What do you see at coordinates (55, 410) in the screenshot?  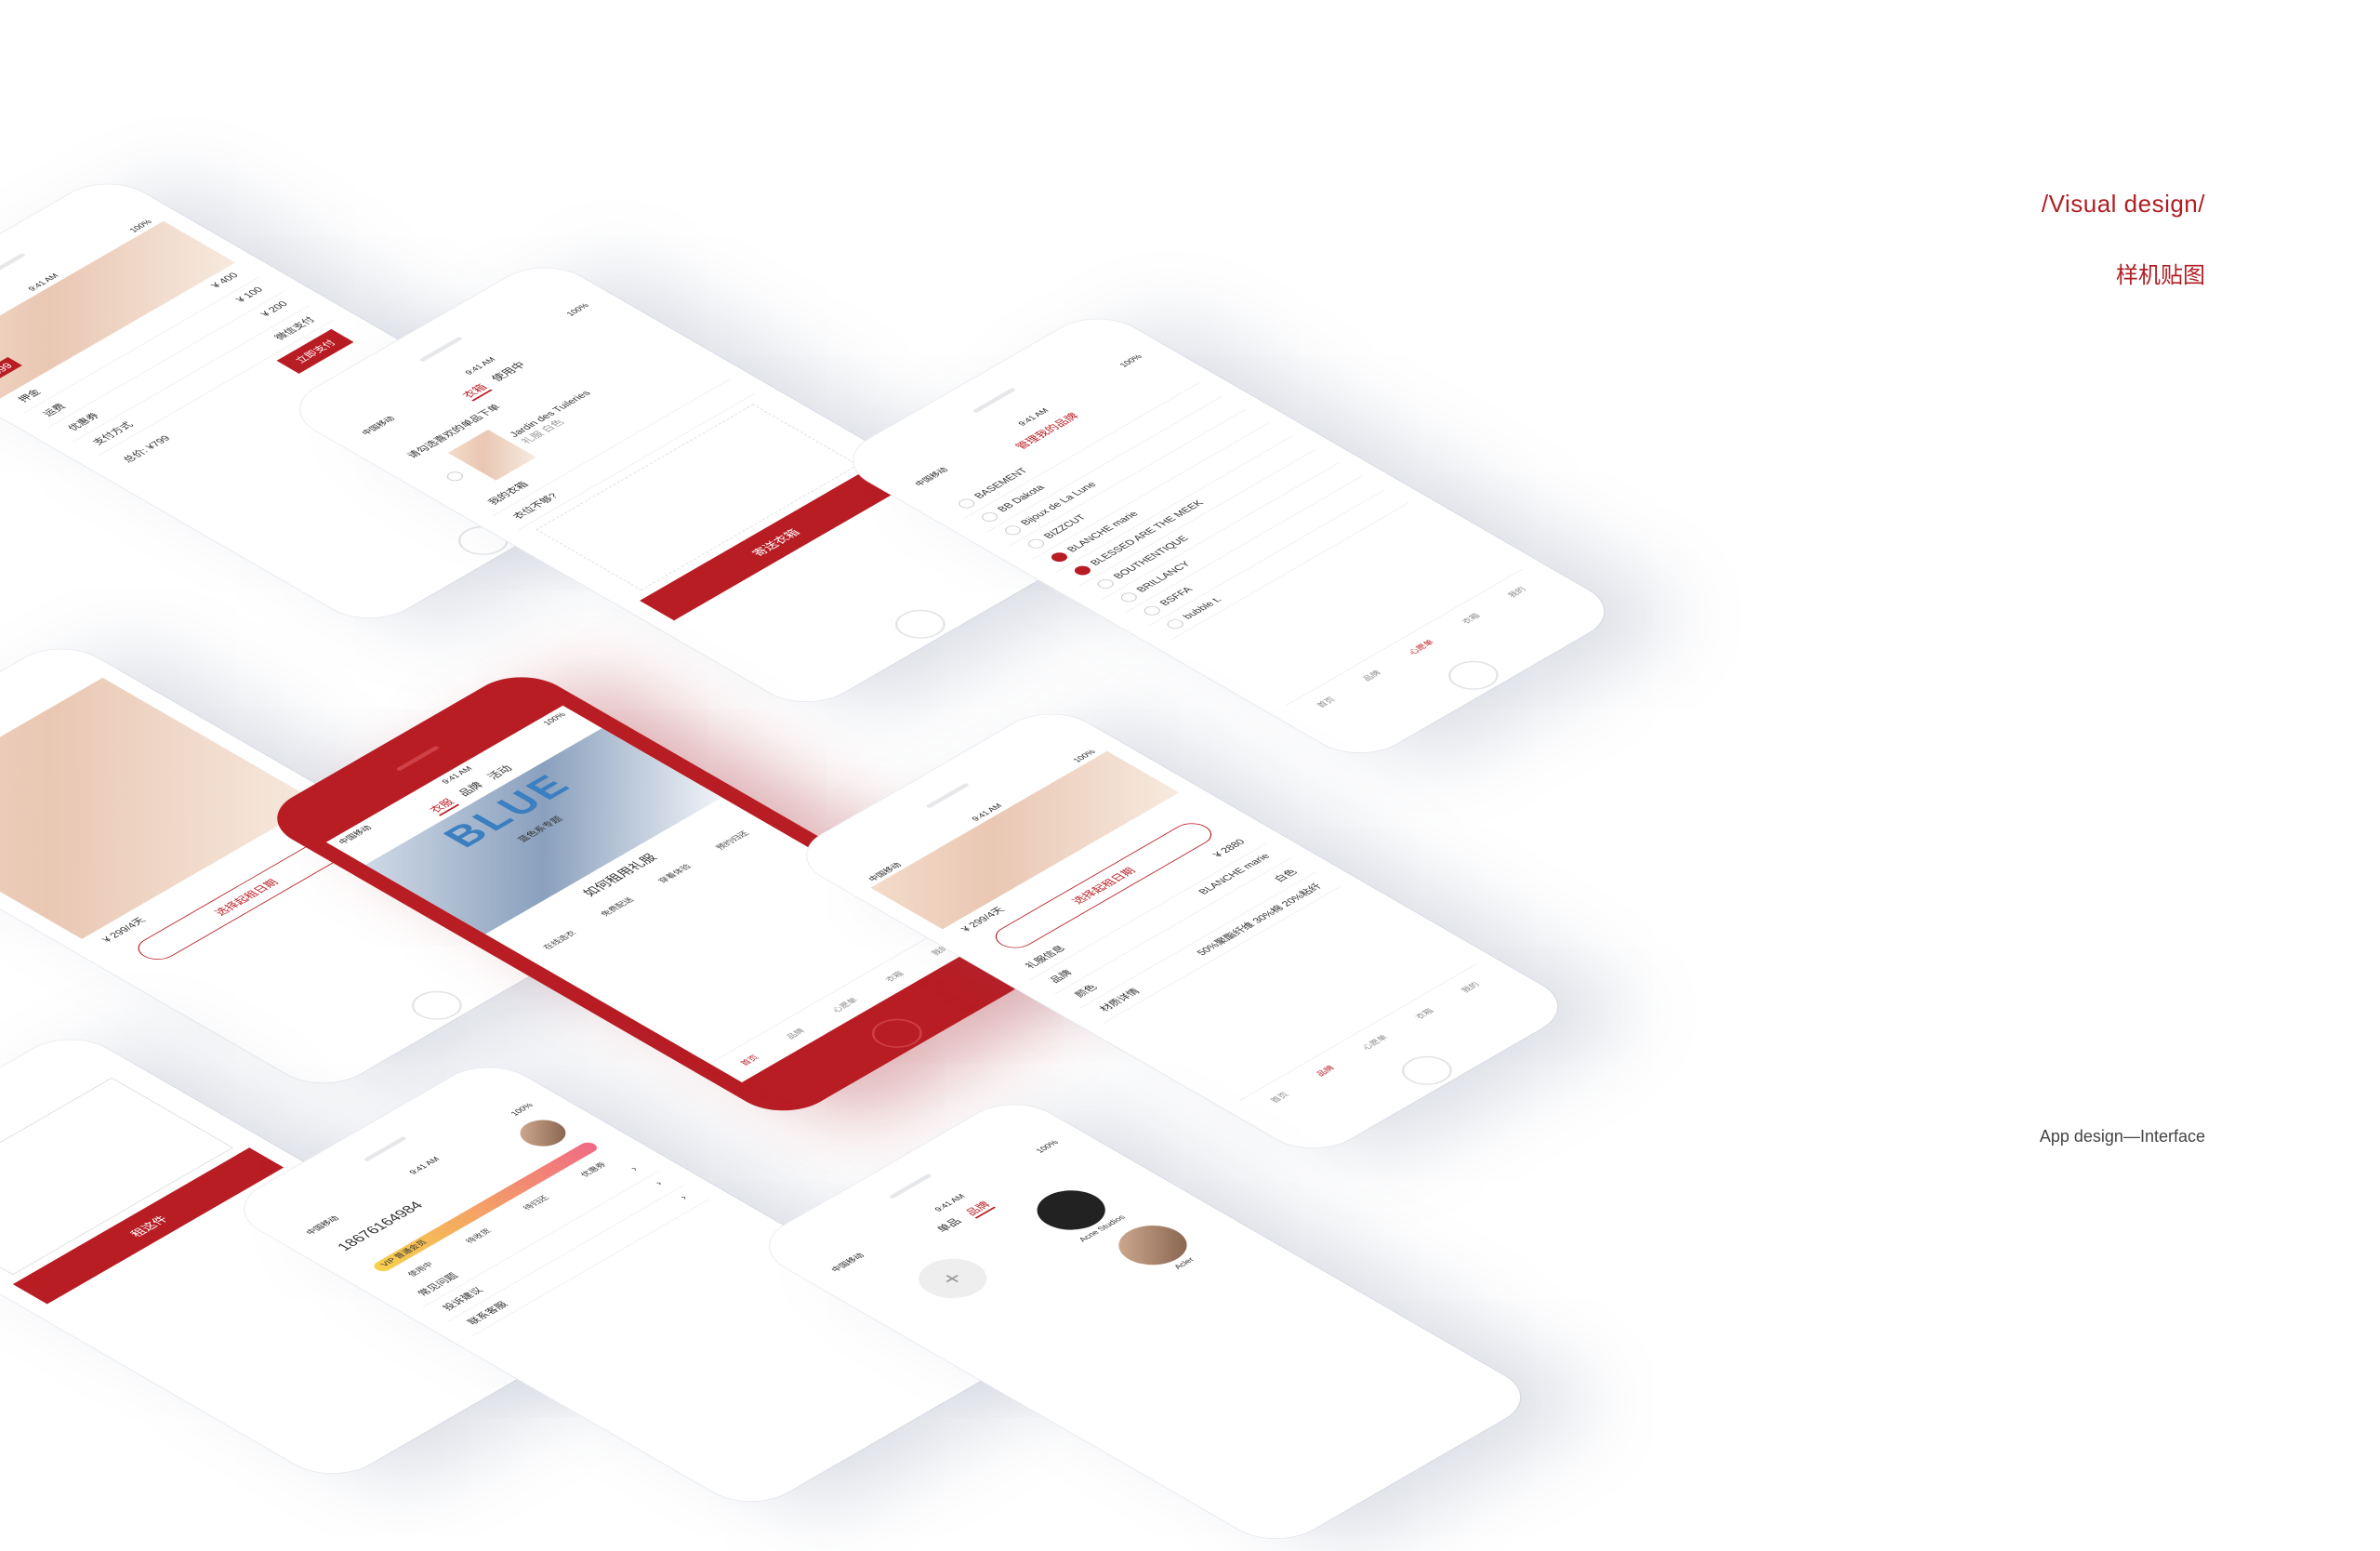 I see `row-label: 运费` at bounding box center [55, 410].